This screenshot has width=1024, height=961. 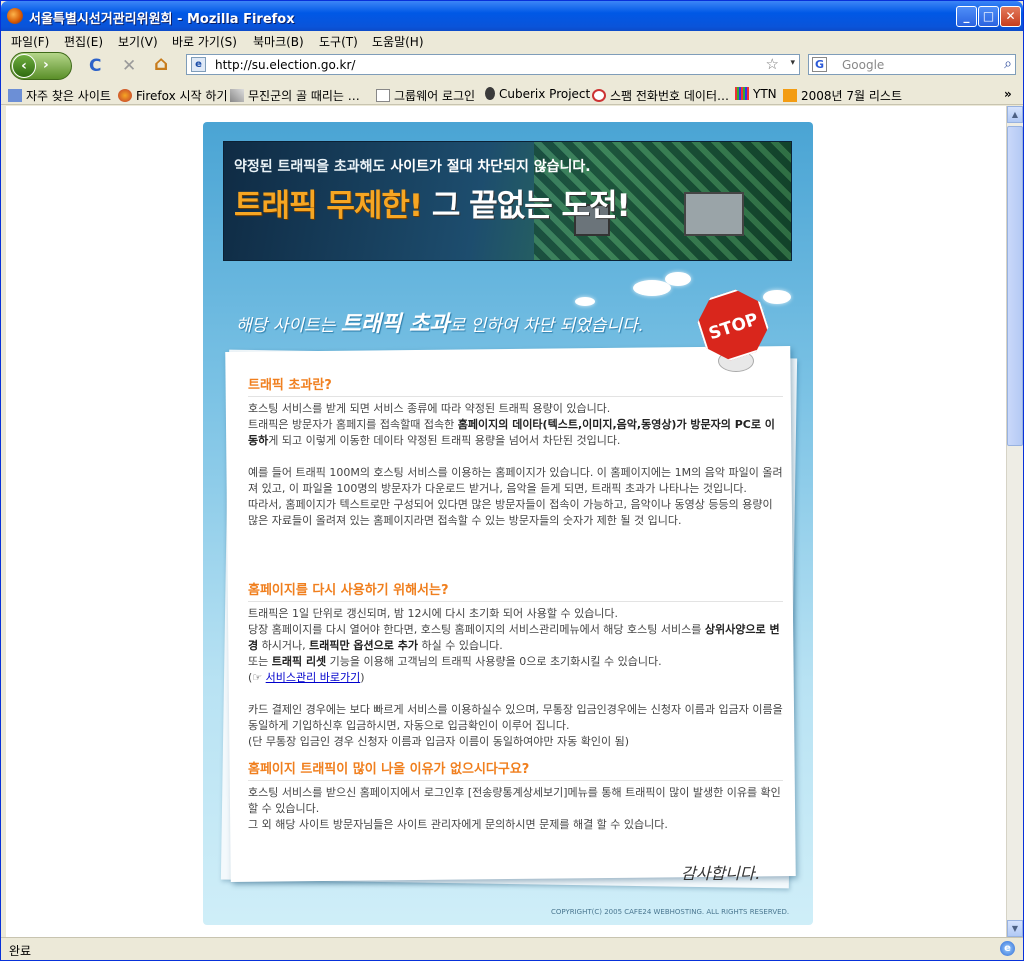 What do you see at coordinates (714, 214) in the screenshot?
I see `chip-graphic` at bounding box center [714, 214].